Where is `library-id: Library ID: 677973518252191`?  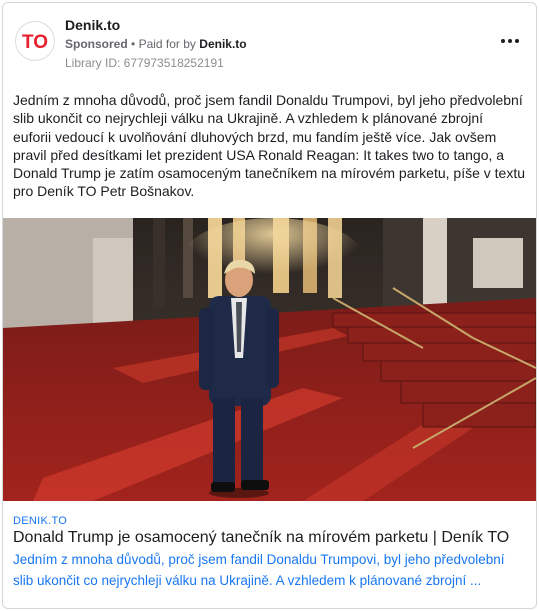 library-id: Library ID: 677973518252191 is located at coordinates (144, 63).